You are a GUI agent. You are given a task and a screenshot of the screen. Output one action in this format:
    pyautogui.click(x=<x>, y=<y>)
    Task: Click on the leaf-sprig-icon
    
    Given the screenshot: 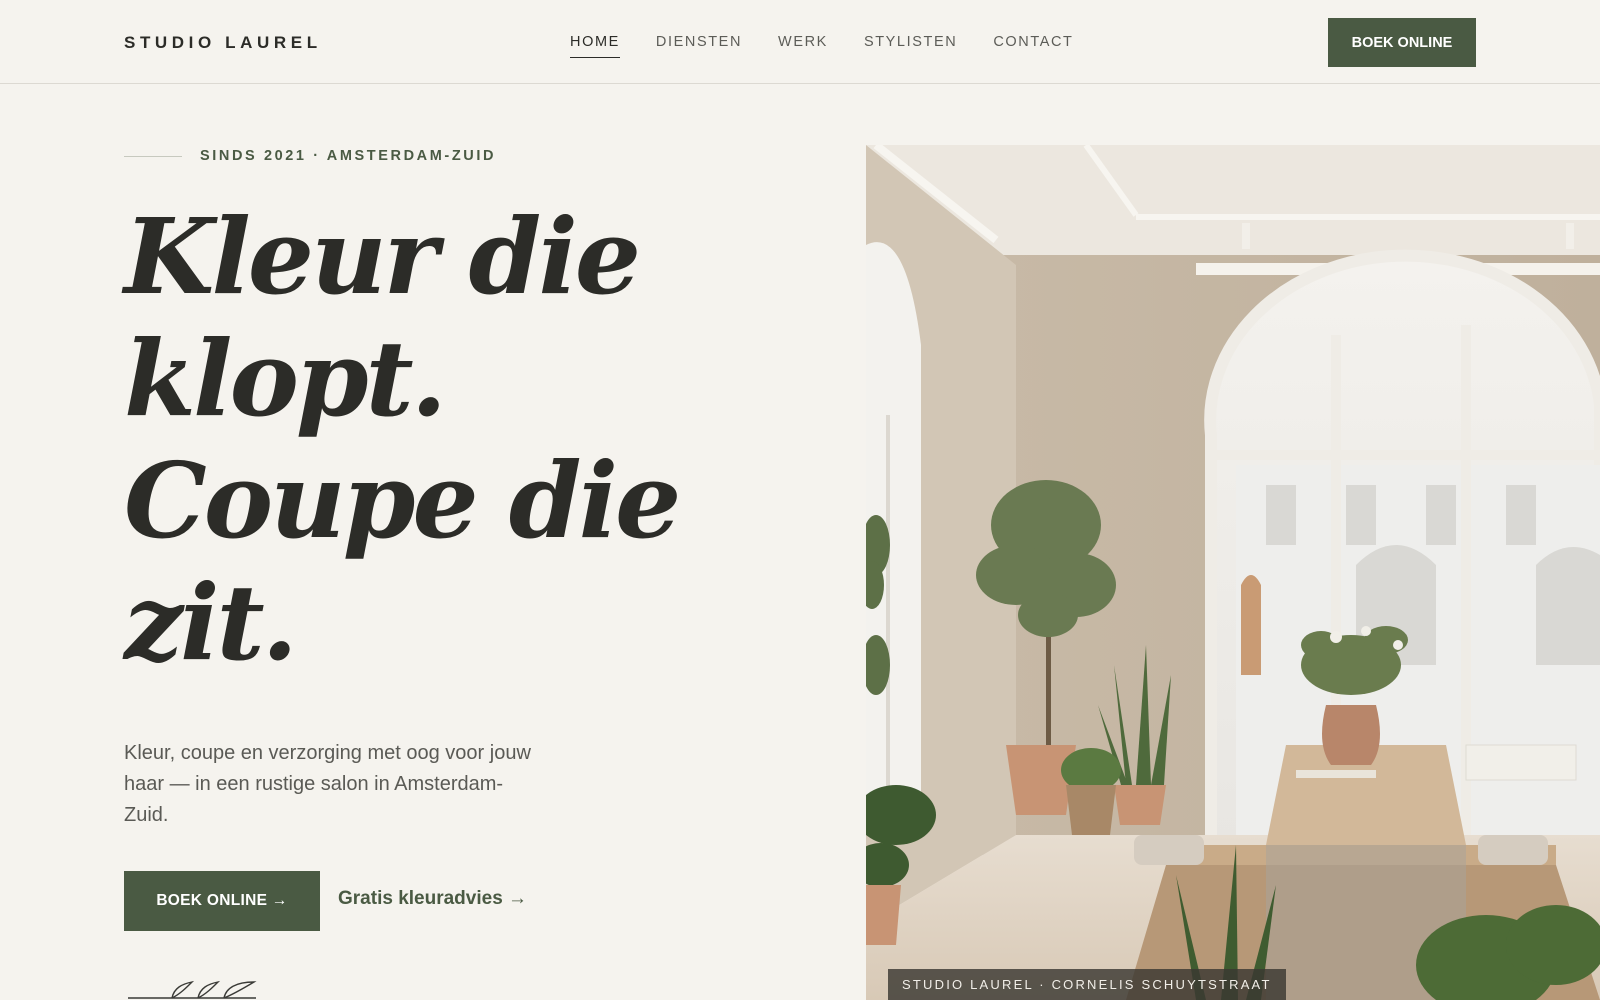 What is the action you would take?
    pyautogui.click(x=192, y=988)
    